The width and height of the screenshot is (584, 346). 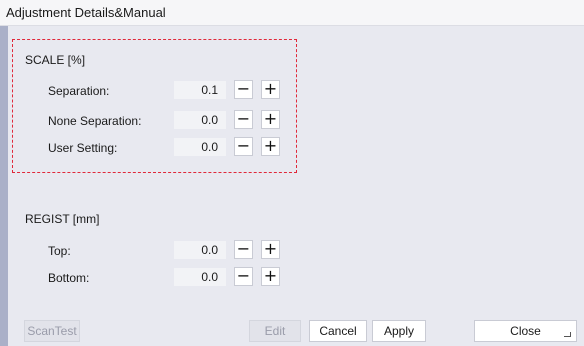 I want to click on dialog-footer: ScanTest Edit Cancel Apply Close, so click(x=296, y=328).